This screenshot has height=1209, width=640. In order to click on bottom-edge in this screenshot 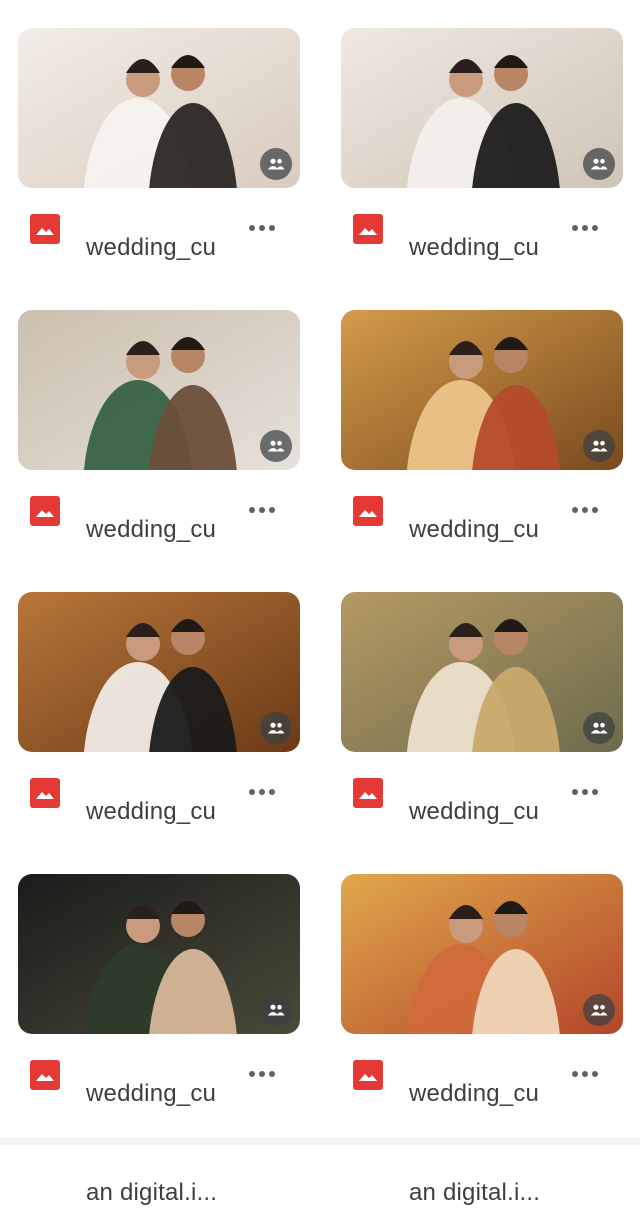, I will do `click(320, 1141)`.